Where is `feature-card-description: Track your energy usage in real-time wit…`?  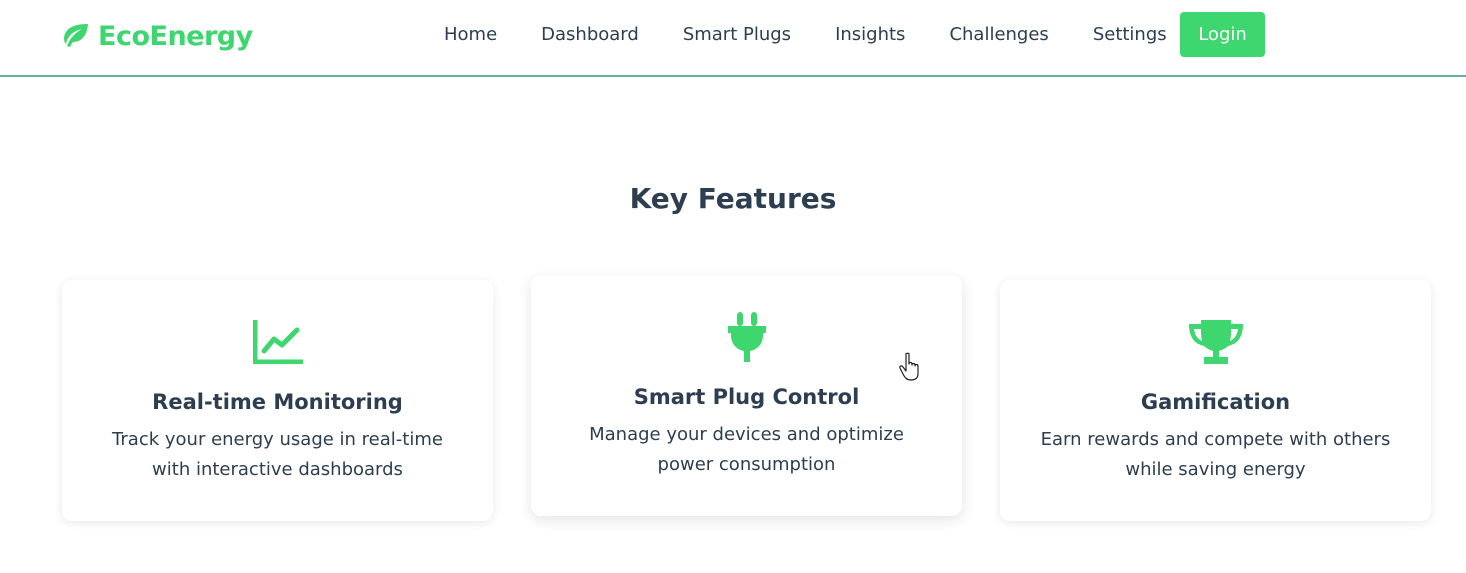
feature-card-description: Track your energy usage in real-time wit… is located at coordinates (277, 454).